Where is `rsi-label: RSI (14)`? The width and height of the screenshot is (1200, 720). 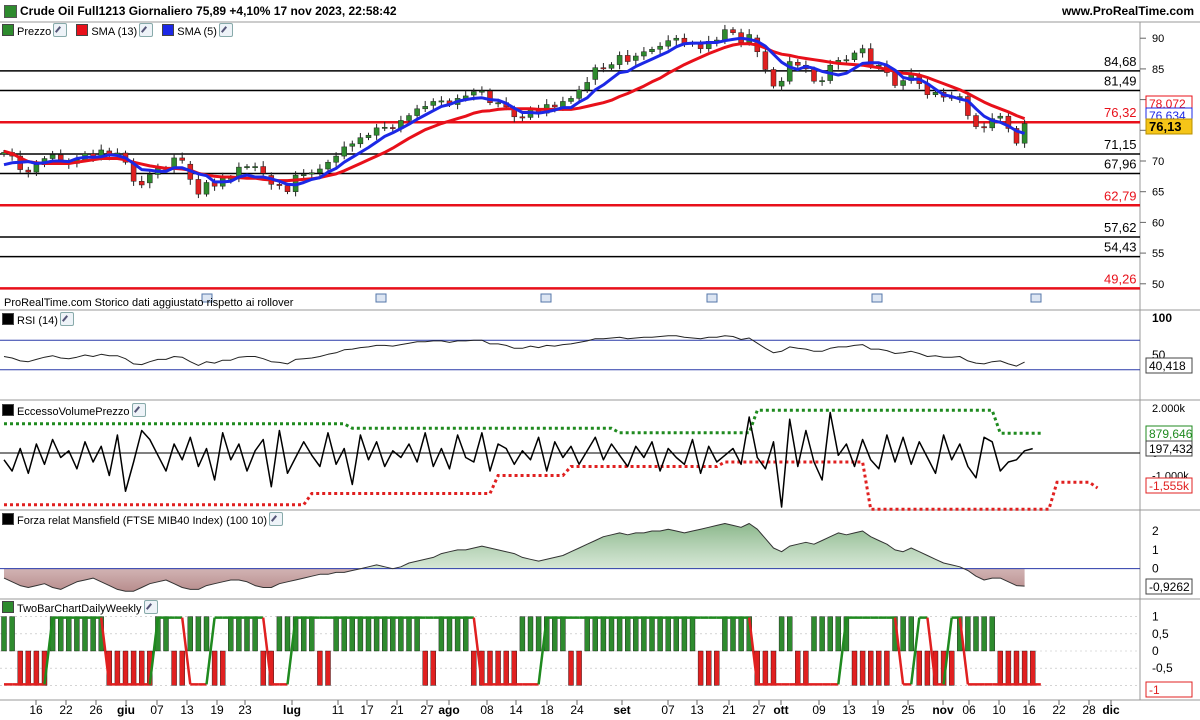 rsi-label: RSI (14) is located at coordinates (37, 321).